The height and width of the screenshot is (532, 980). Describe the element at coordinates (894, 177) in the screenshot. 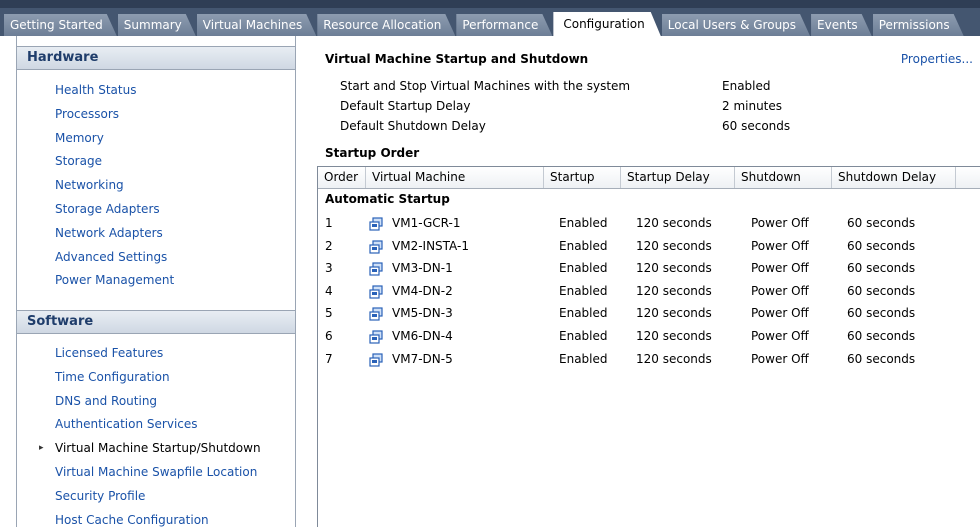

I see `column-header-shutdown-delay: Shutdown Delay` at that location.